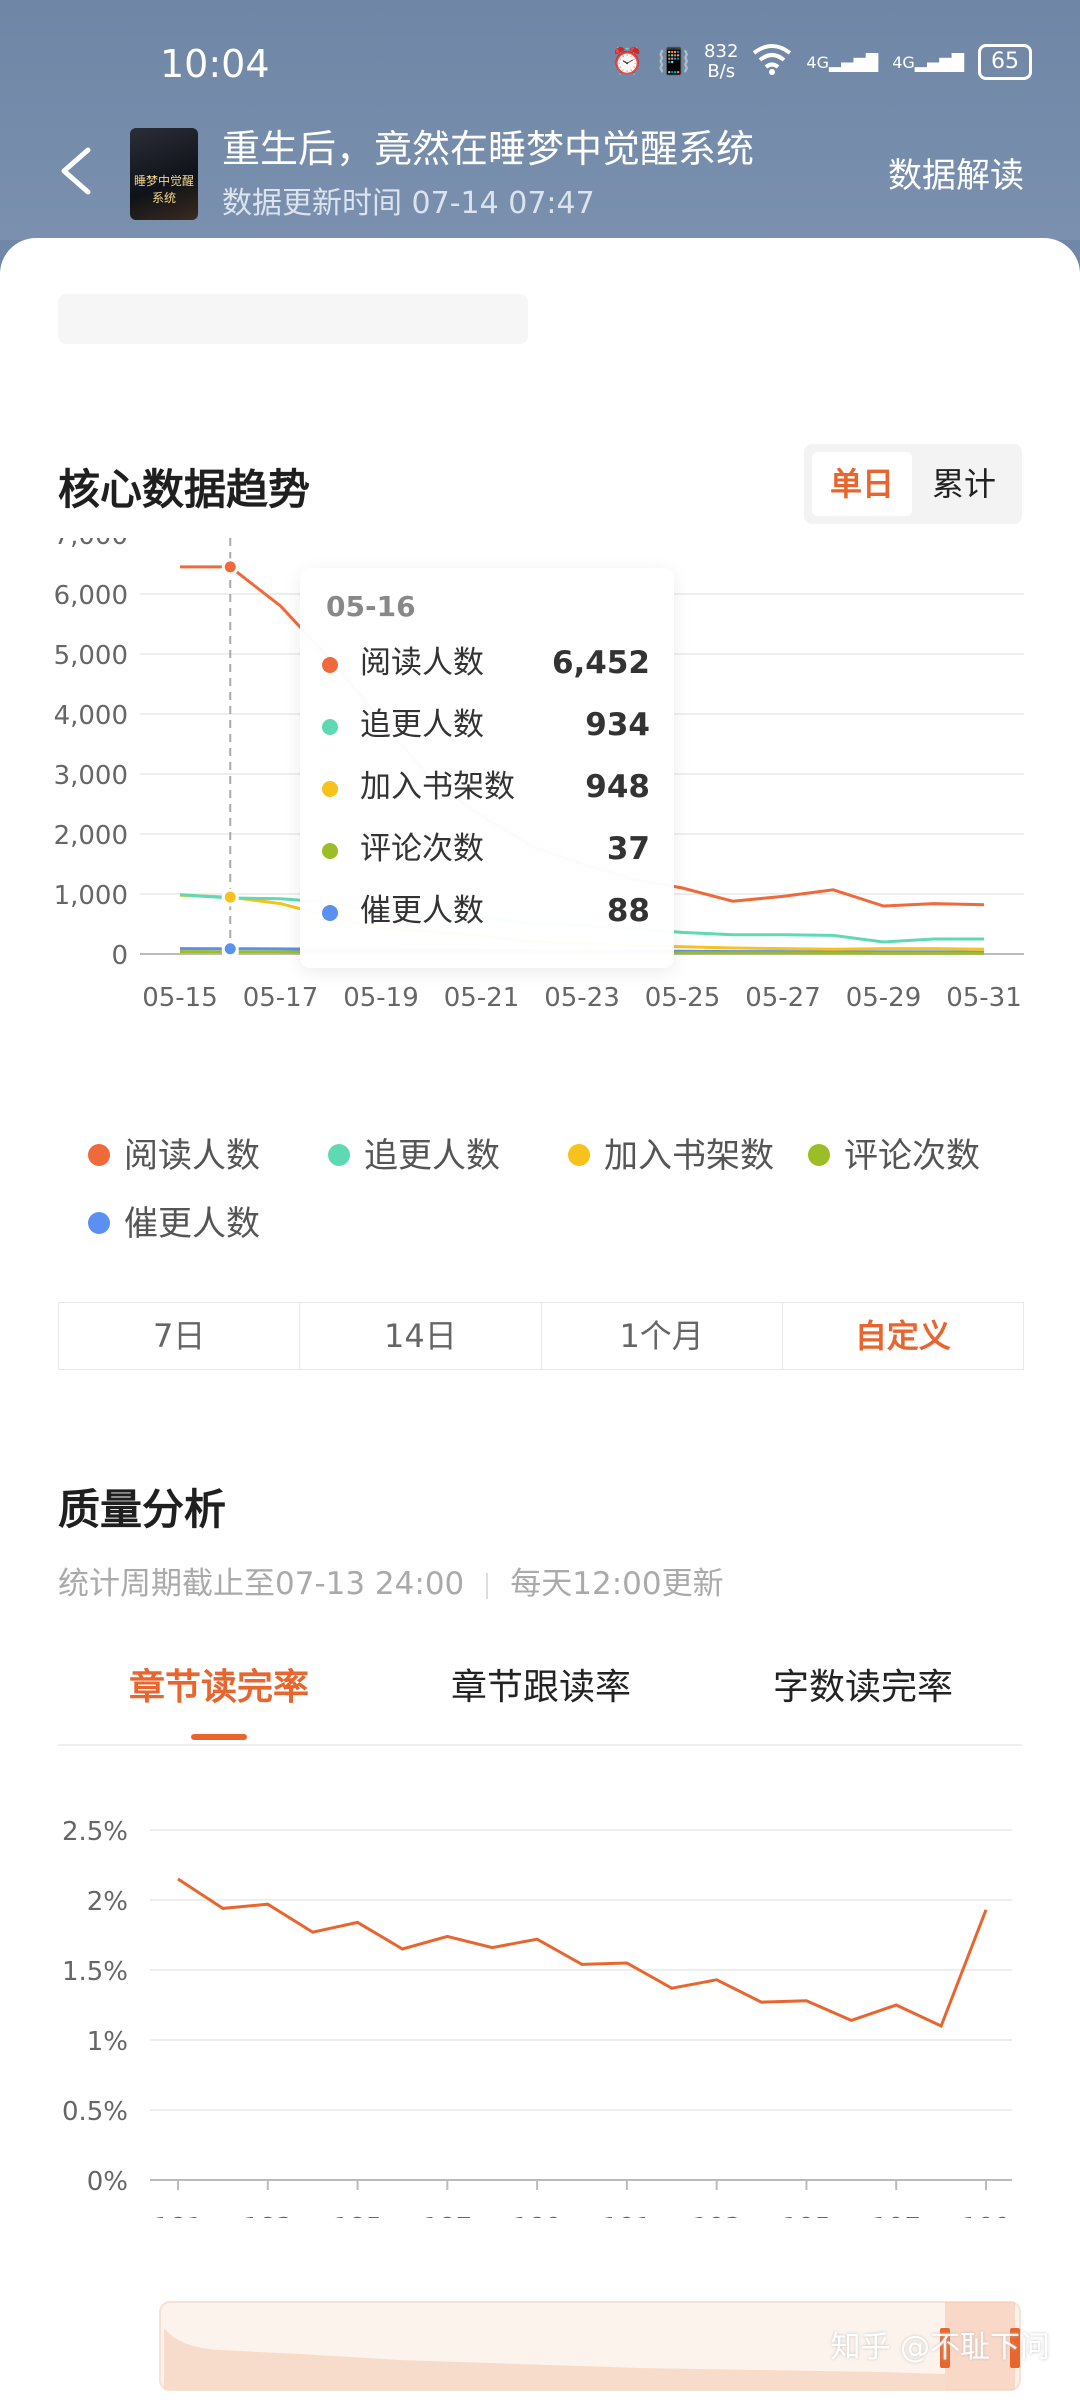 This screenshot has width=1080, height=2400. Describe the element at coordinates (107, 1902) in the screenshot. I see `y-tick-label: 2%` at that location.